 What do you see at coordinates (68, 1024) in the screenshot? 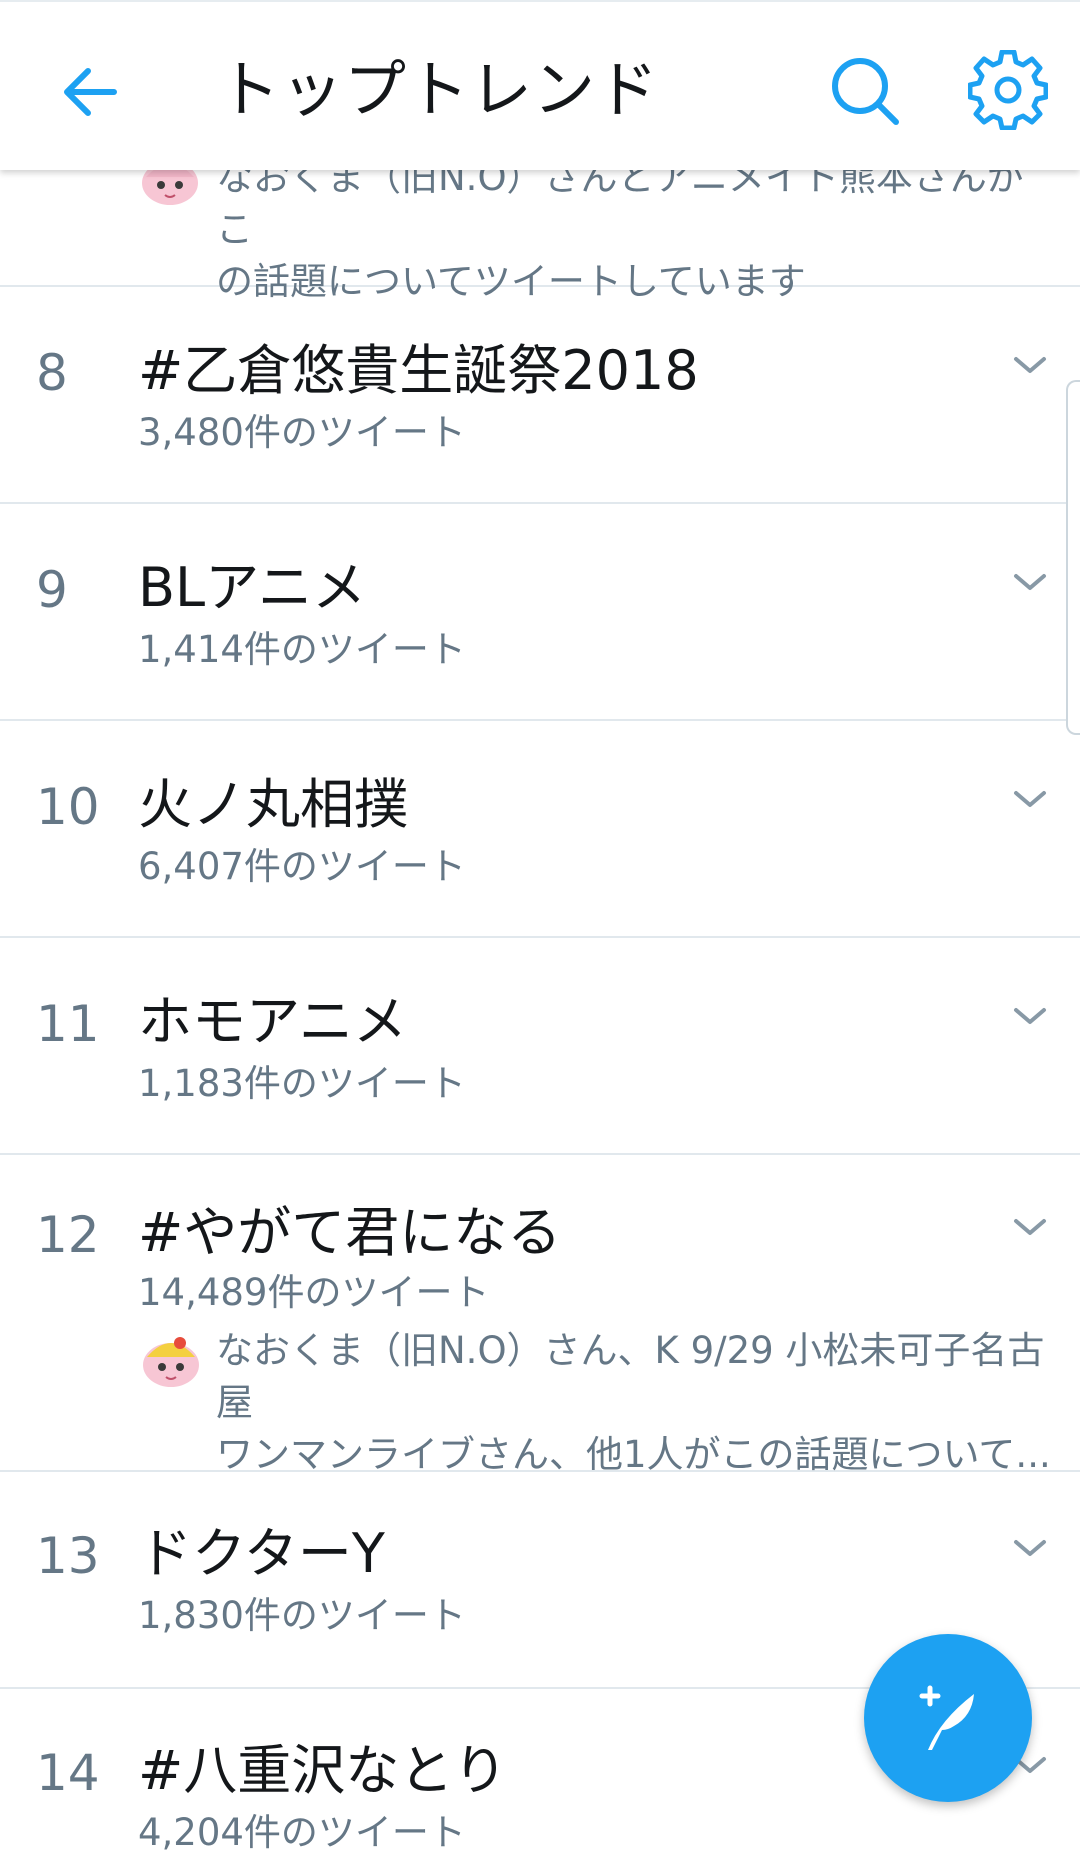
I see `trend-rank: 11` at bounding box center [68, 1024].